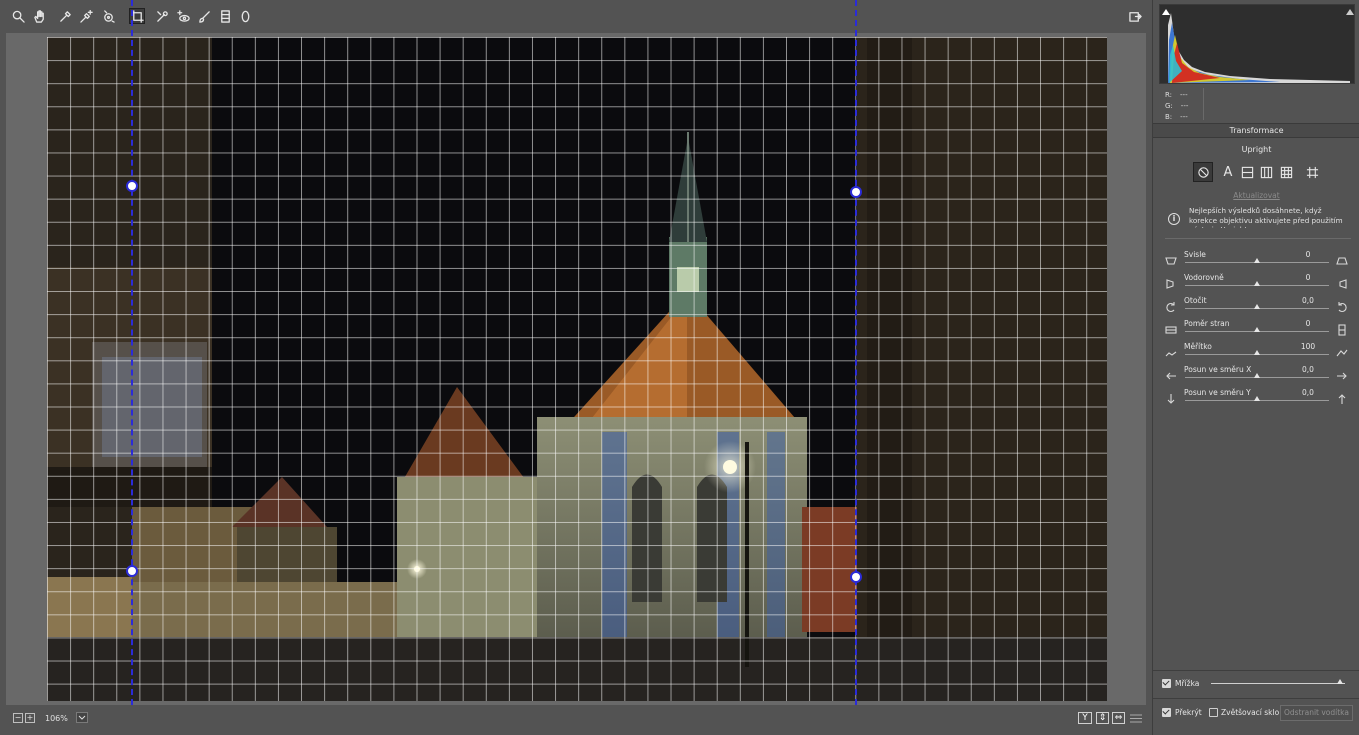  I want to click on guided-upright-guide-right, so click(856, 367).